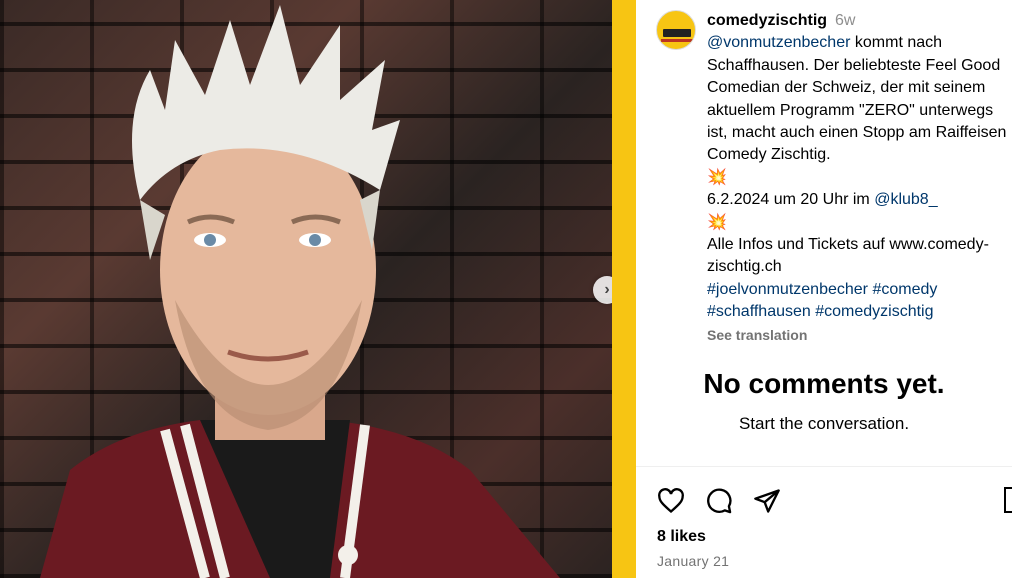 The height and width of the screenshot is (578, 1012). I want to click on hashtags: #schaffhausen #comedyzischtig, so click(859, 312).